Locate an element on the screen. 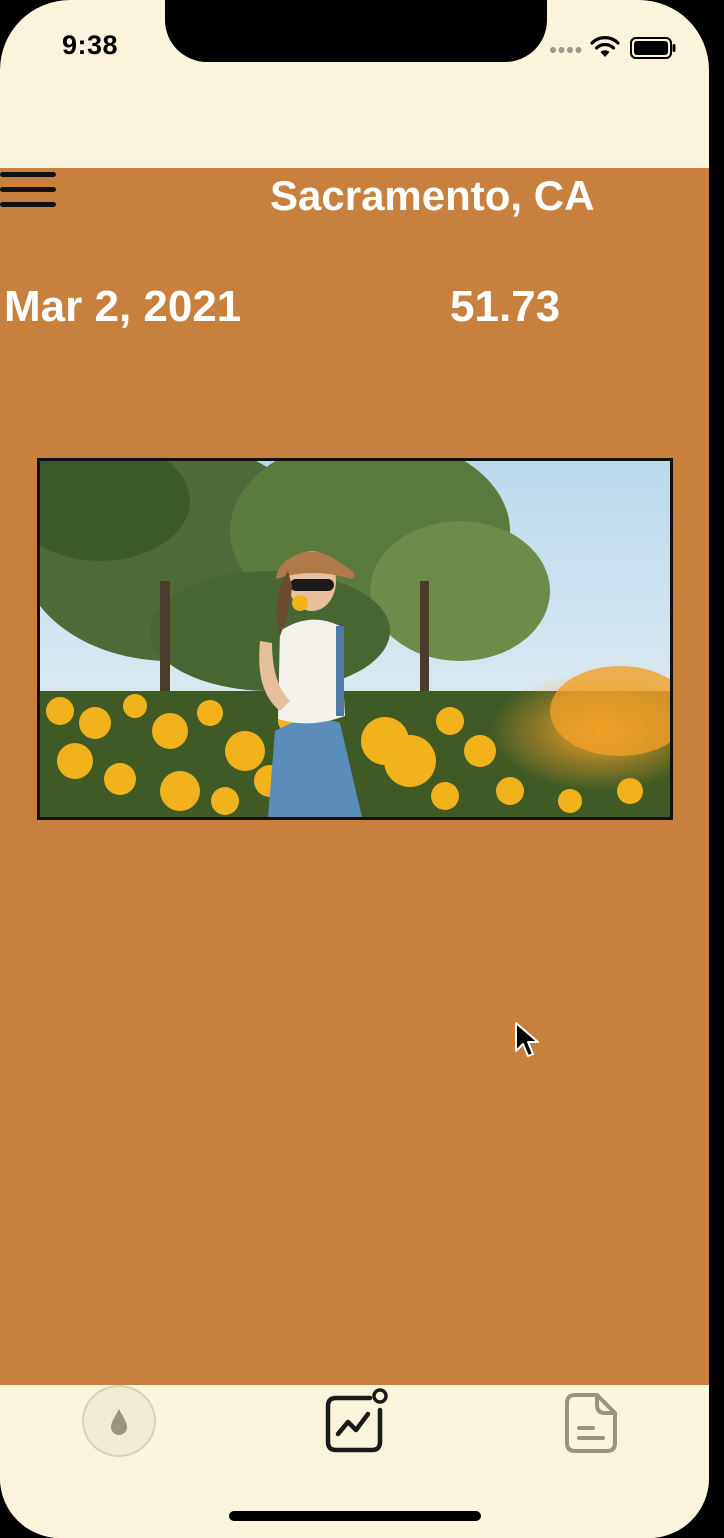 The width and height of the screenshot is (724, 1538). hamburger-menu-icon is located at coordinates (28, 190).